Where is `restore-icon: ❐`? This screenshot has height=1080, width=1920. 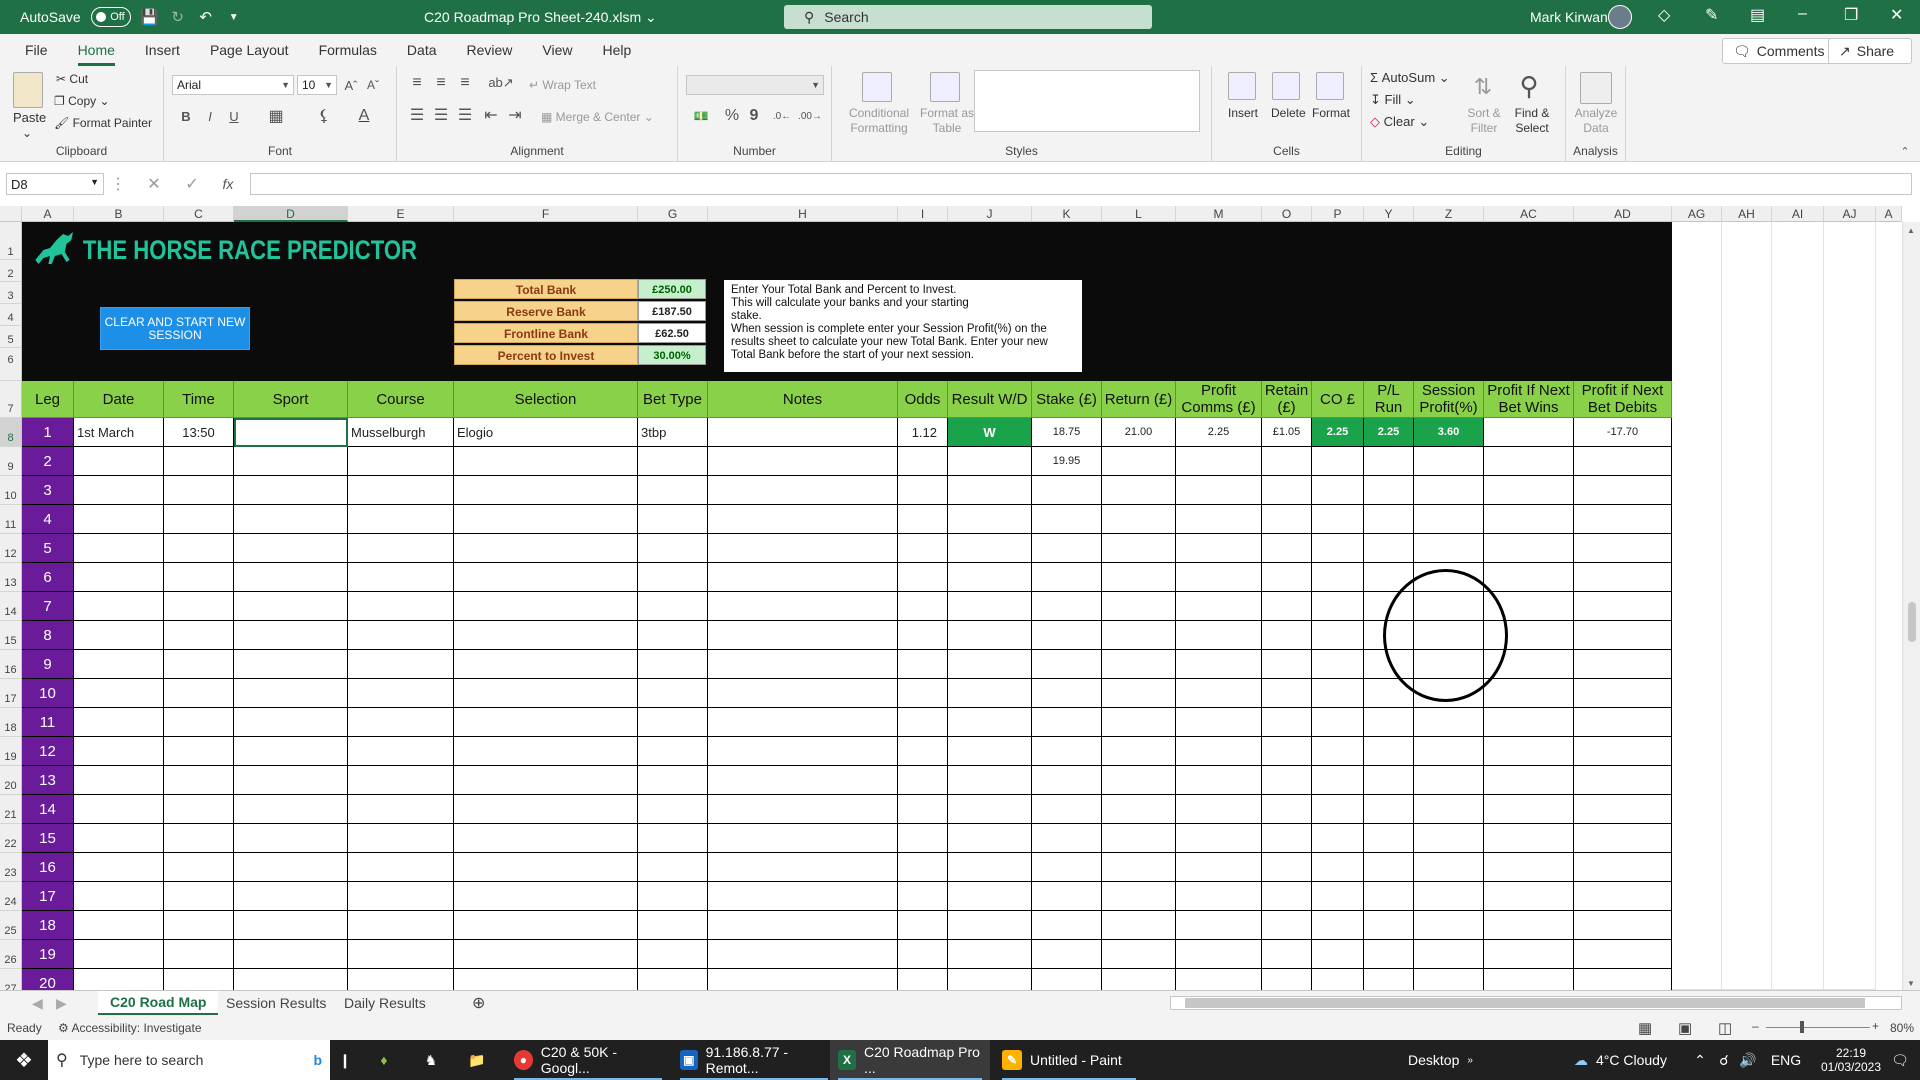 restore-icon: ❐ is located at coordinates (1851, 15).